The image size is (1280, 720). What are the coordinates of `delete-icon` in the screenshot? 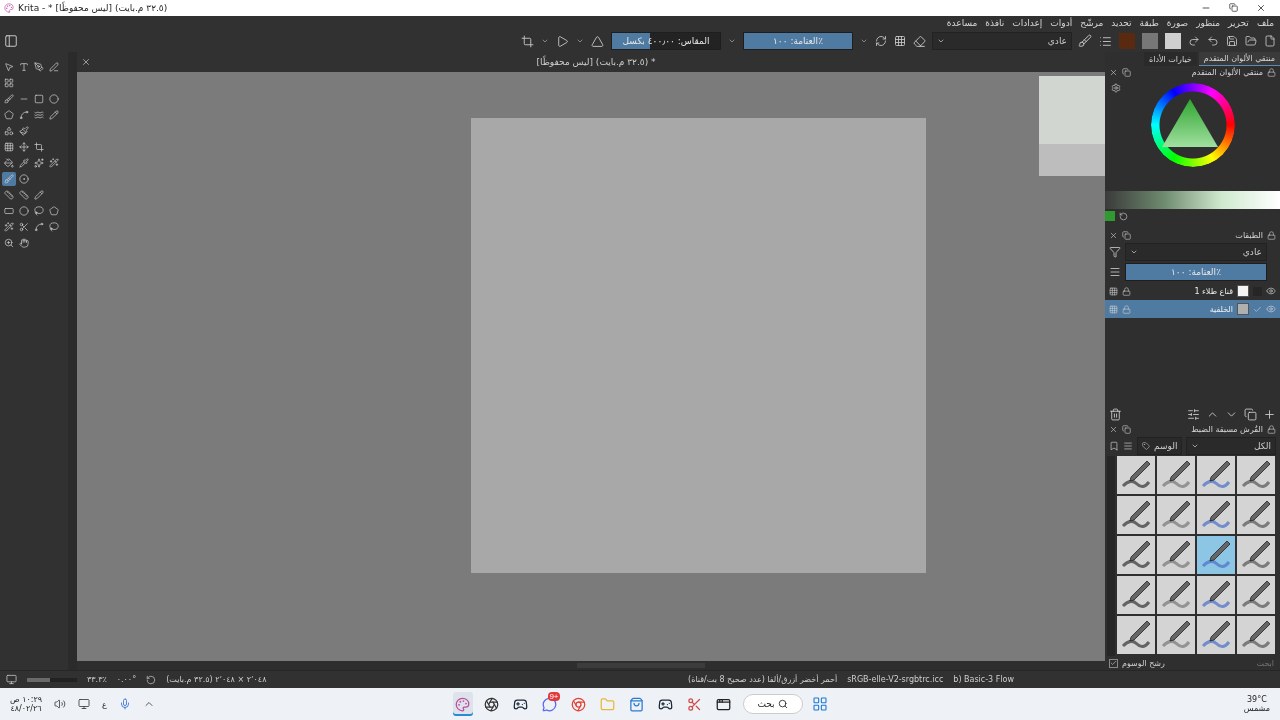 It's located at (1115, 414).